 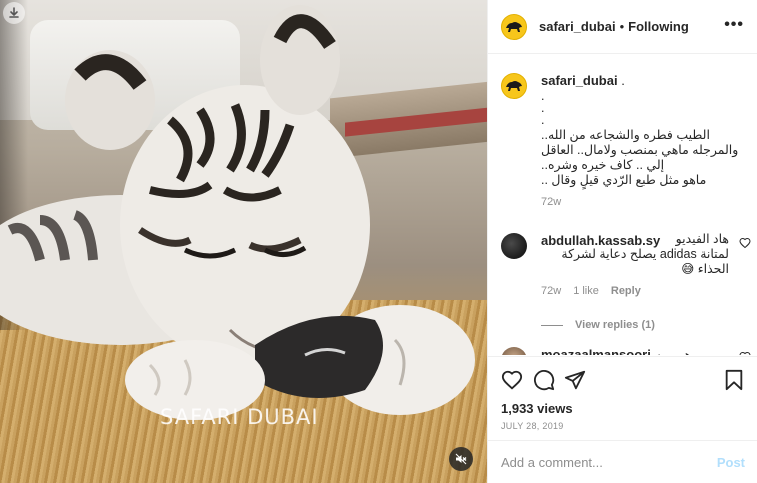 What do you see at coordinates (623, 382) in the screenshot?
I see `action-bar` at bounding box center [623, 382].